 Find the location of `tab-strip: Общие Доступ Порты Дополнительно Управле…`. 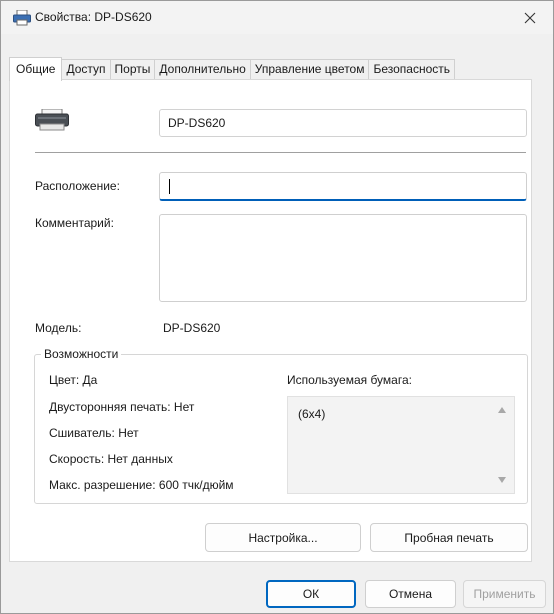

tab-strip: Общие Доступ Порты Дополнительно Управле… is located at coordinates (232, 69).